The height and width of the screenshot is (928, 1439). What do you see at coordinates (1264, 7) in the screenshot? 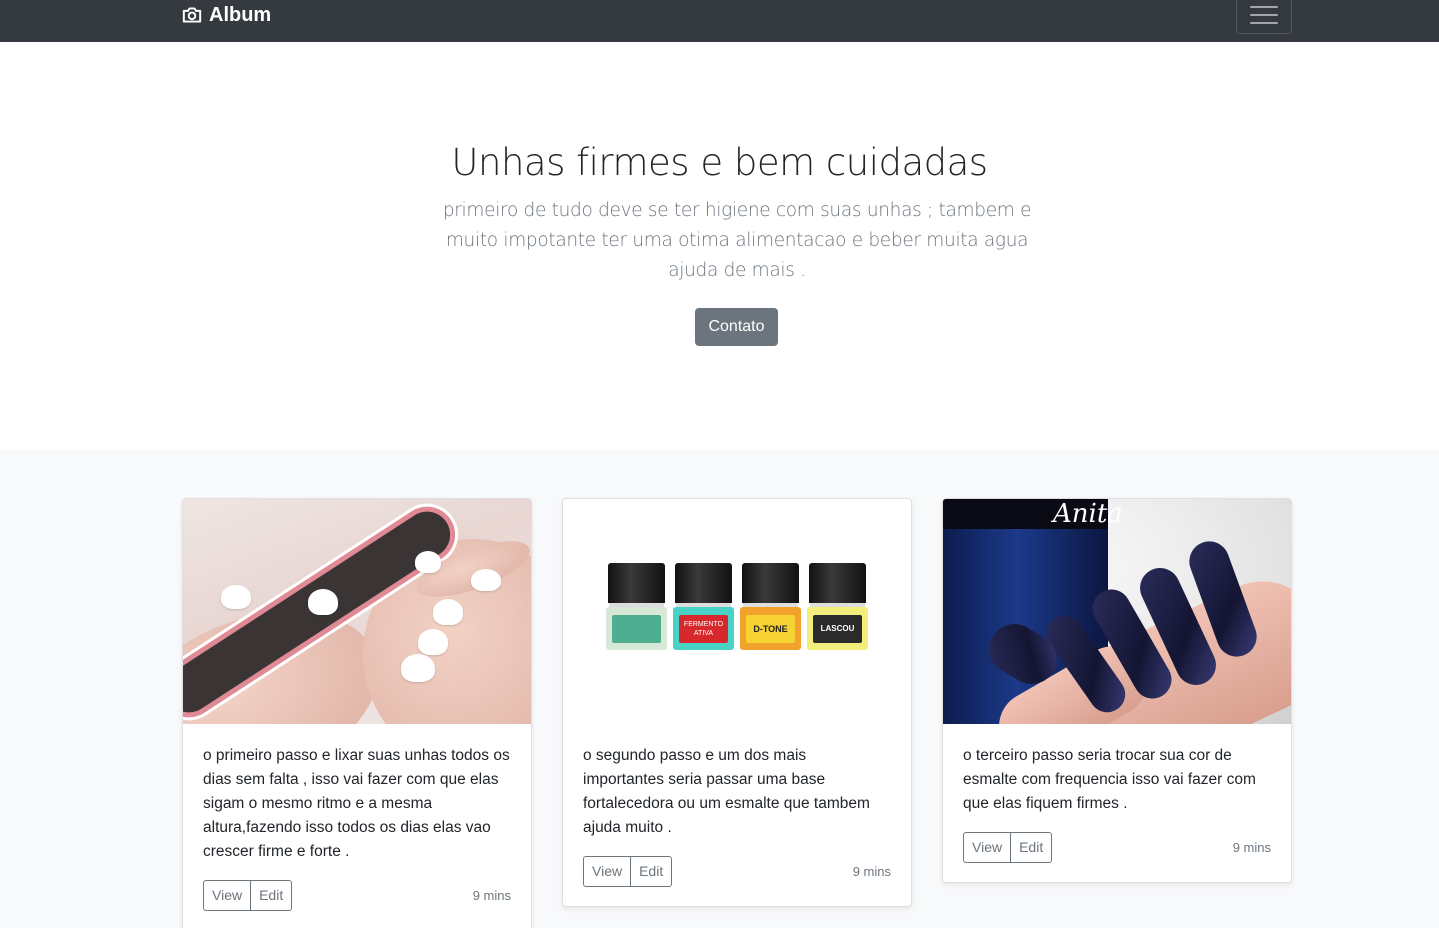
I see `hamburger-icon` at bounding box center [1264, 7].